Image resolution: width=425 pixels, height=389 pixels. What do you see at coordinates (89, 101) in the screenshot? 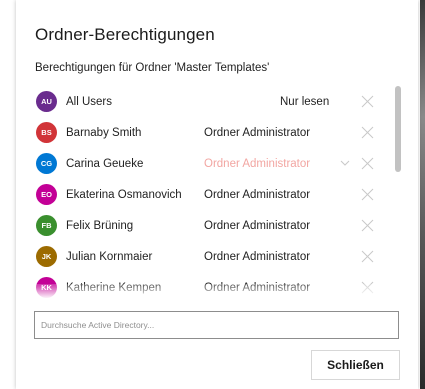
I see `member-name: All Users` at bounding box center [89, 101].